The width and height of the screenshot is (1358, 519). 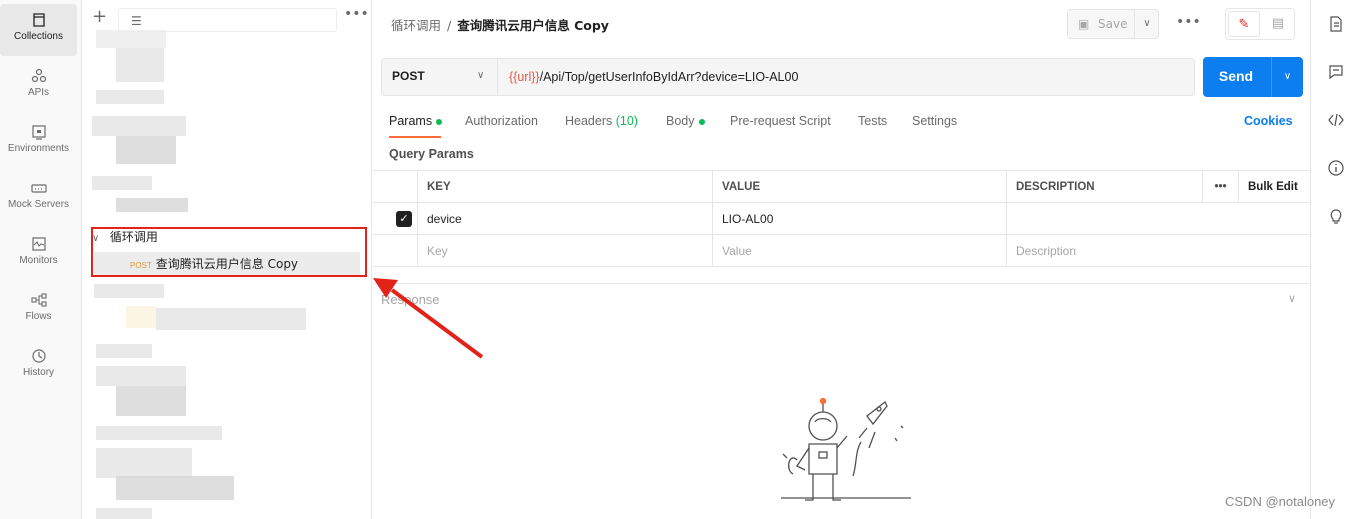 I want to click on nav-collections: Collections, so click(x=38, y=30).